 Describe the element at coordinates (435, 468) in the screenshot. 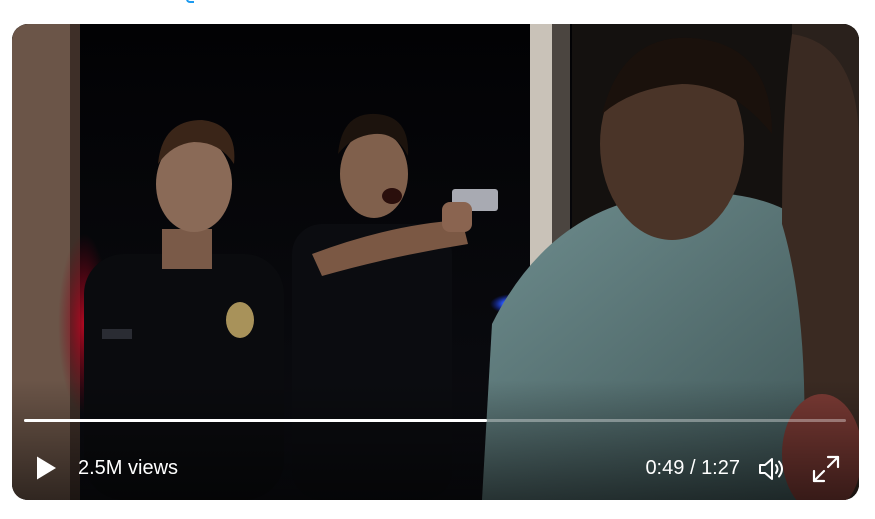

I see `player-controls: 2.5M views 0:49 / 1:27` at that location.